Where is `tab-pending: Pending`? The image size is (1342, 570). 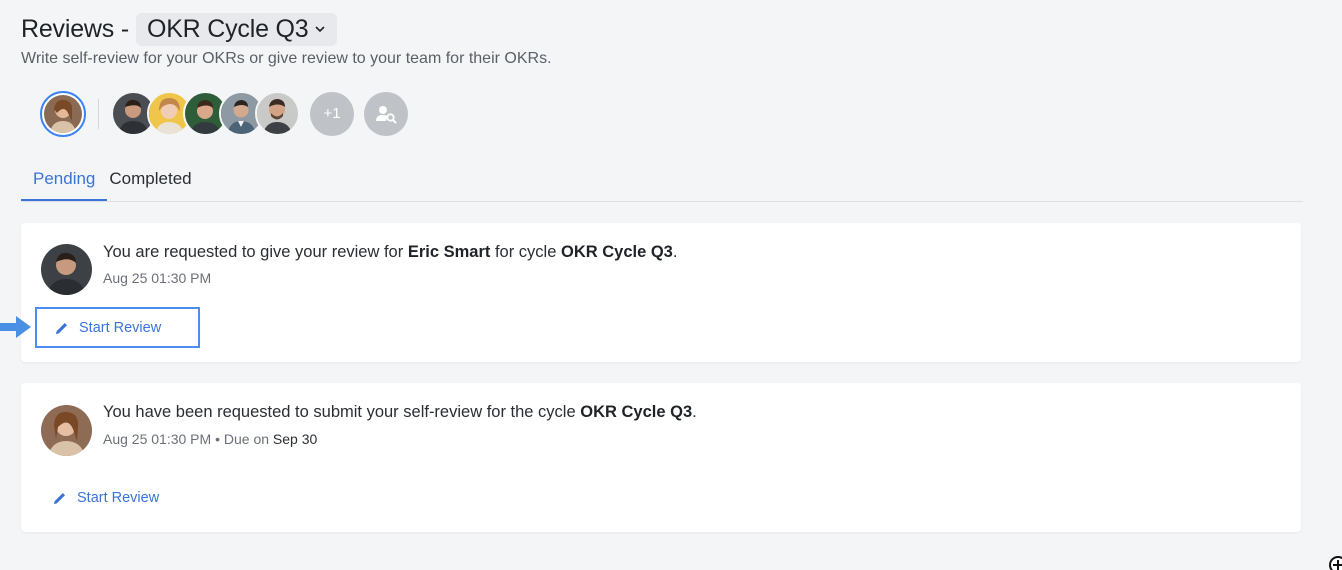
tab-pending: Pending is located at coordinates (64, 180).